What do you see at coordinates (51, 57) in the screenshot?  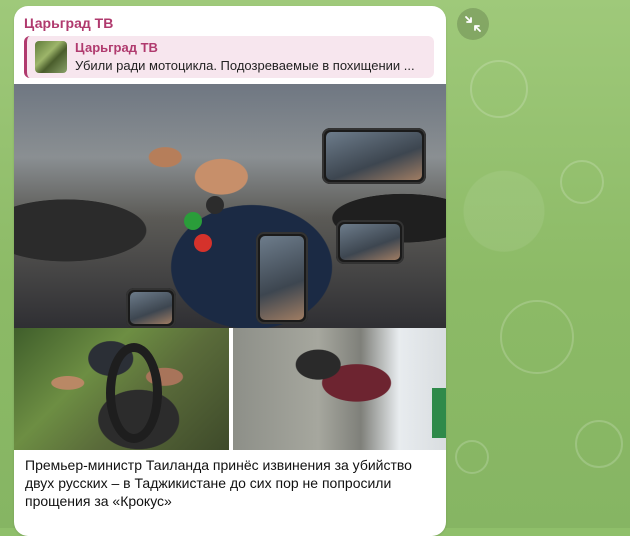 I see `reply-thumbnail` at bounding box center [51, 57].